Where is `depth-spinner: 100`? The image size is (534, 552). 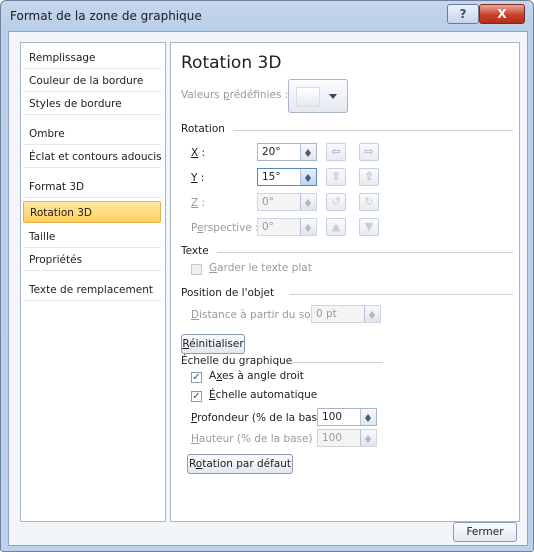
depth-spinner: 100 is located at coordinates (347, 417).